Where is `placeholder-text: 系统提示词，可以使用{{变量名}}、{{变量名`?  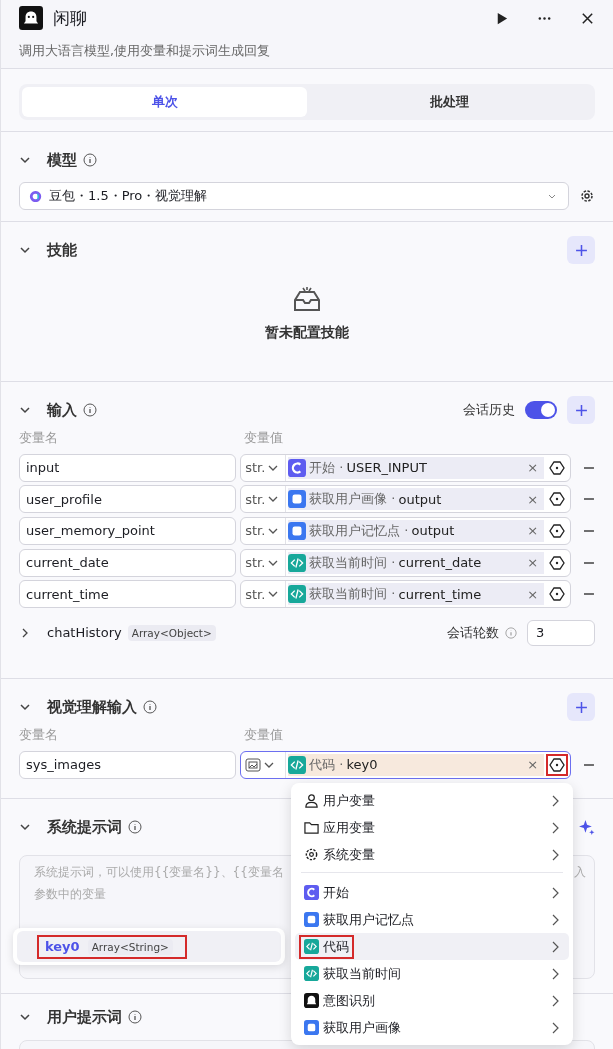 placeholder-text: 系统提示词，可以使用{{变量名}}、{{变量名 is located at coordinates (159, 872).